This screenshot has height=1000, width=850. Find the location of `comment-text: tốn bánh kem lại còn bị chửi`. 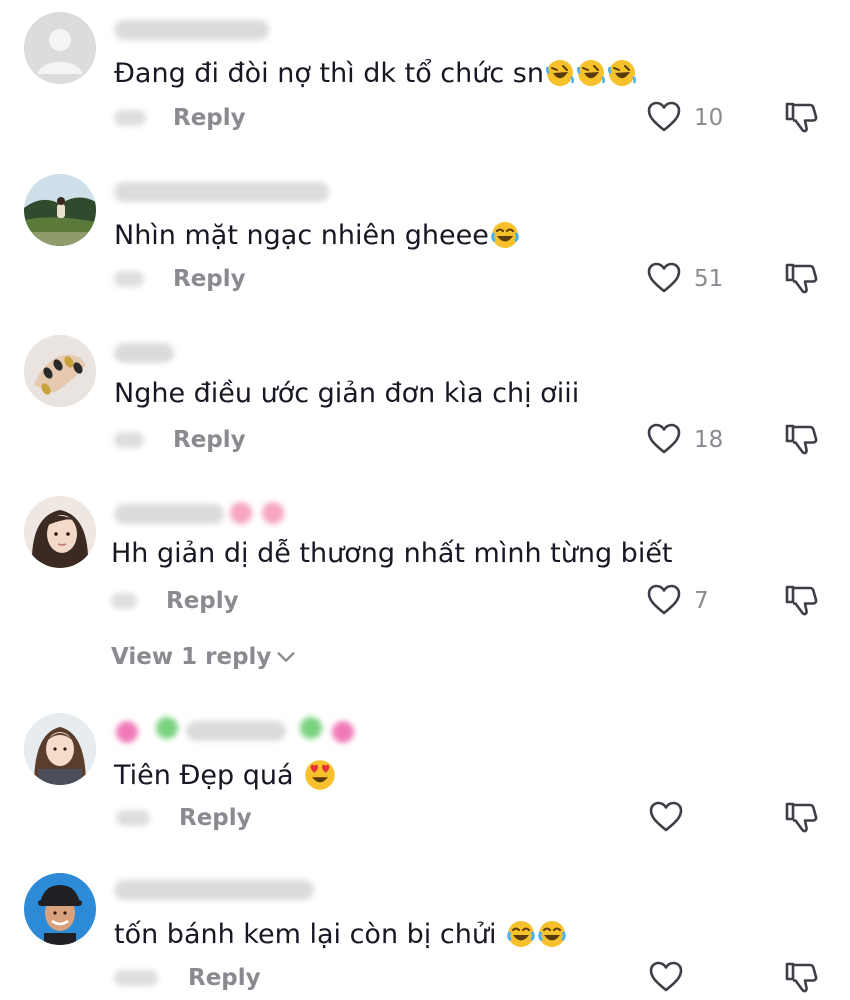

comment-text: tốn bánh kem lại còn bị chửi is located at coordinates (340, 935).